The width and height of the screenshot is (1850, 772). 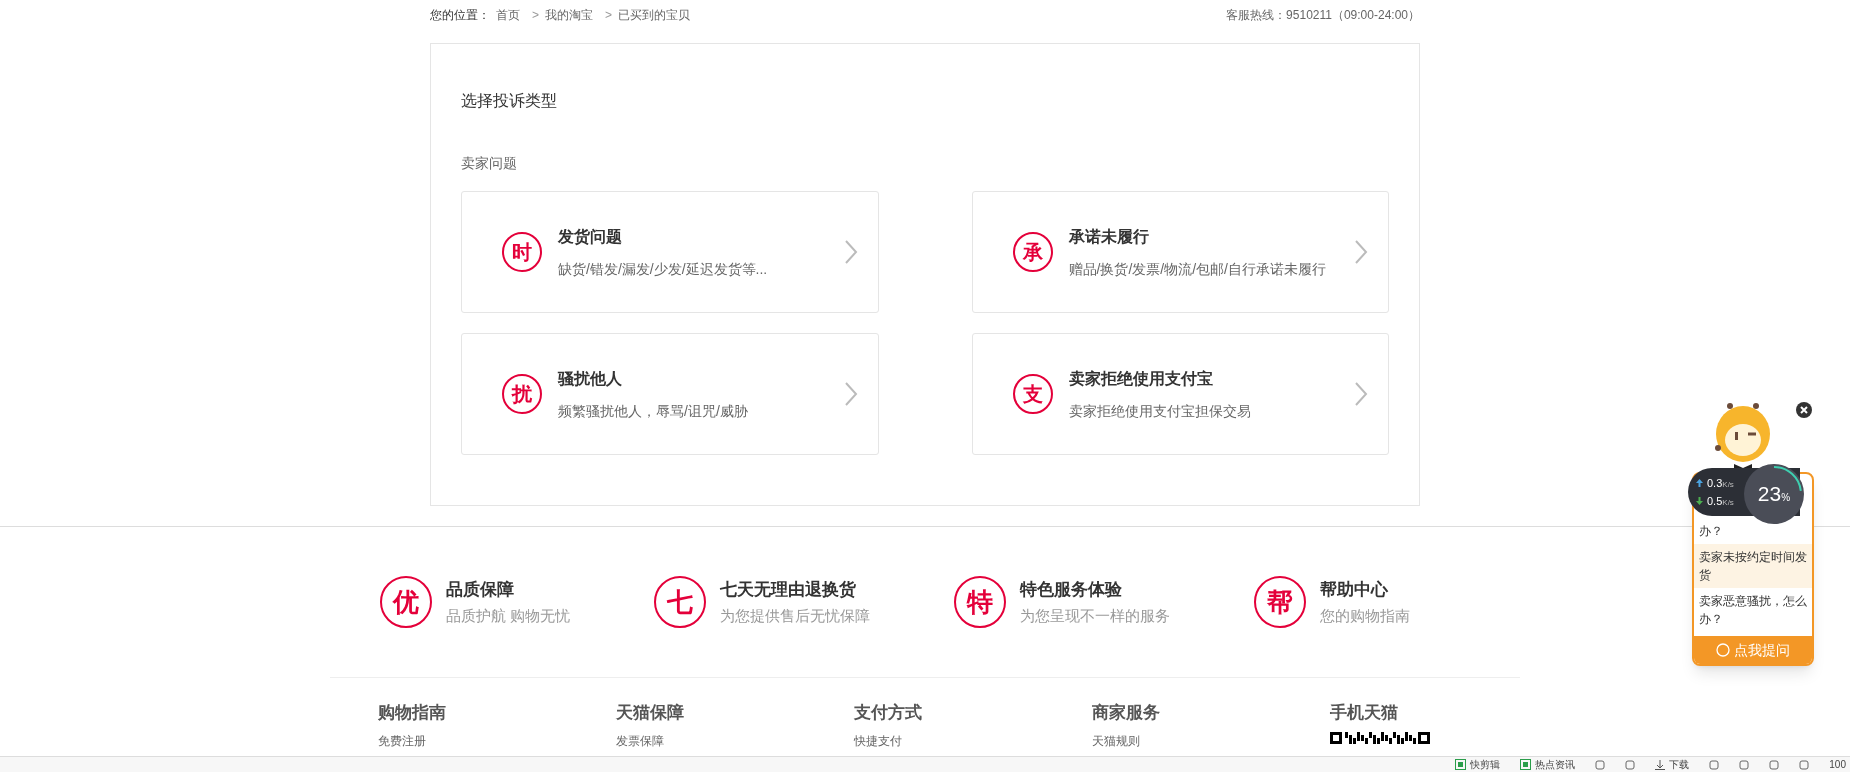 I want to click on complaint-option-card: 承 承诺未履行 赠品/换货/发票/物流/包邮/自行承诺未履行, so click(x=1180, y=252).